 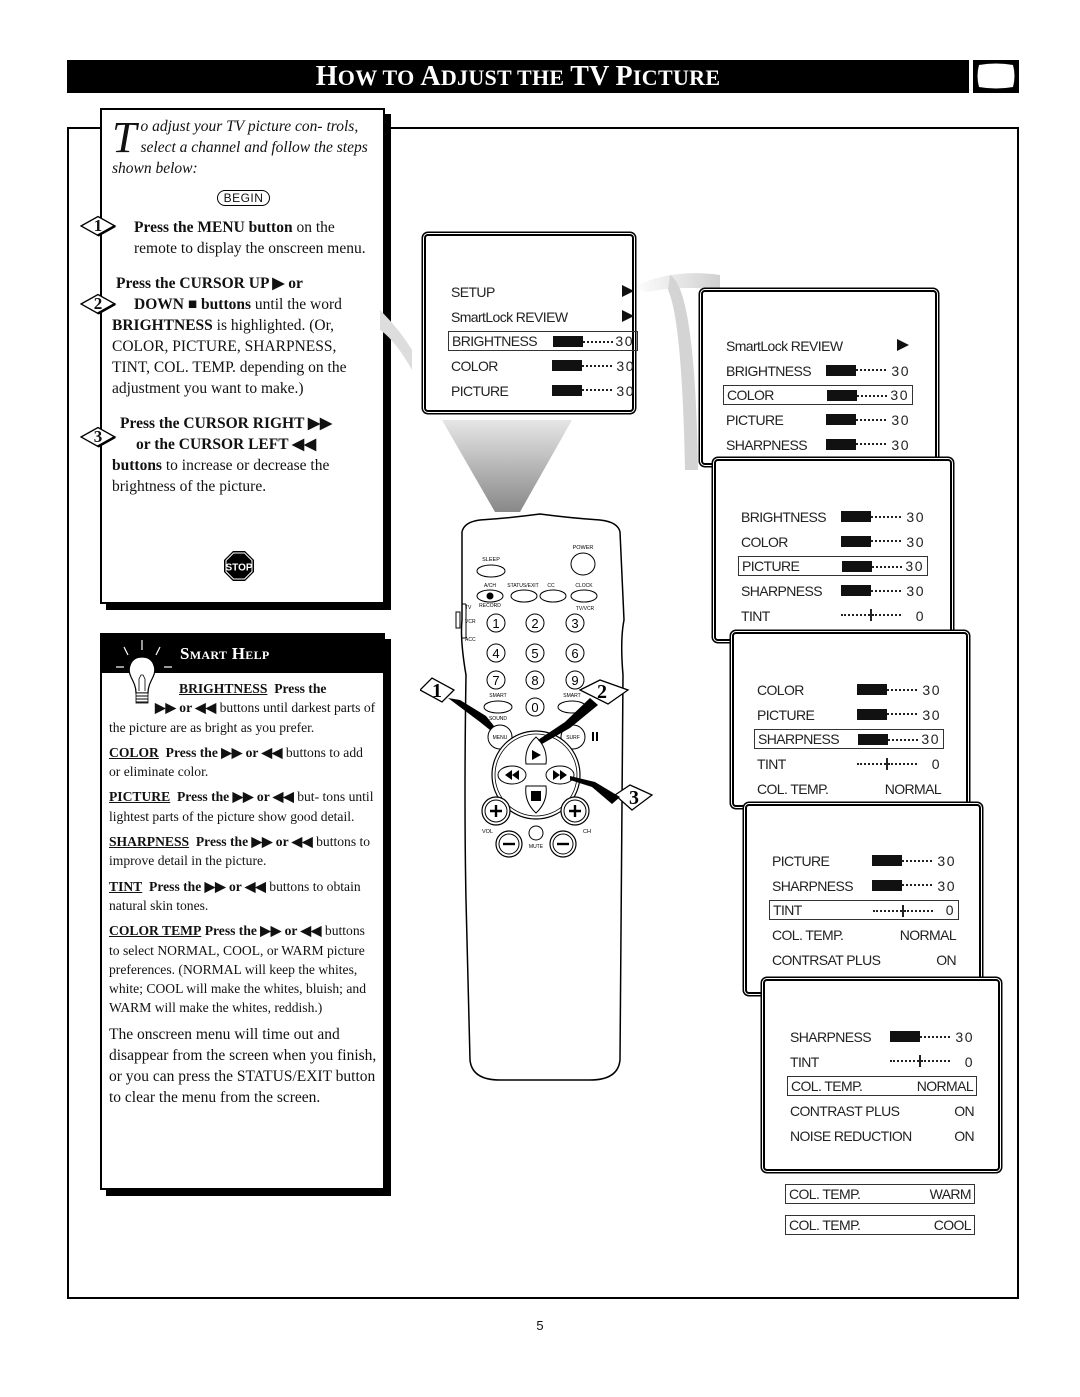 I want to click on digit-label: 3, so click(x=574, y=623).